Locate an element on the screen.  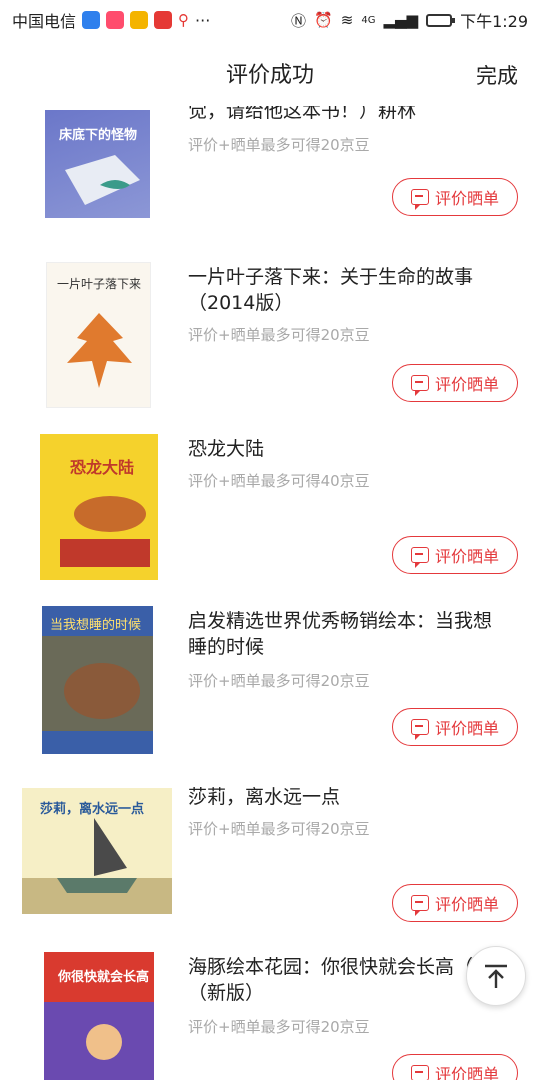
child-illustration is located at coordinates (99, 1041).